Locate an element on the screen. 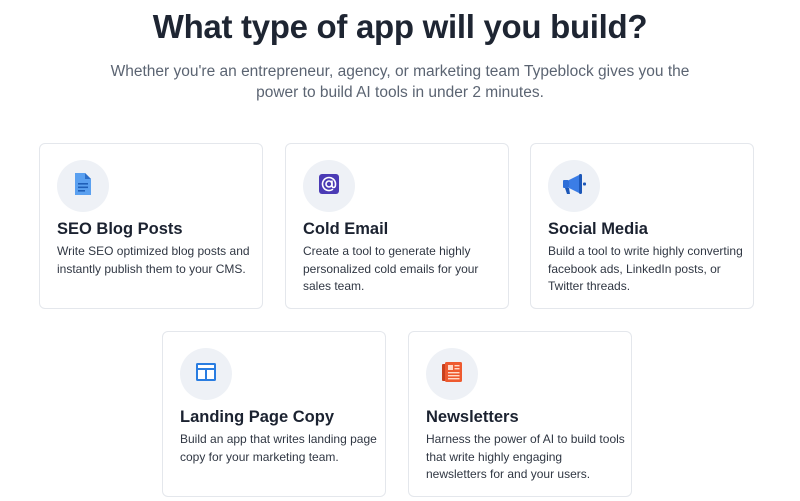 The width and height of the screenshot is (800, 501). newspaper-icon is located at coordinates (452, 374).